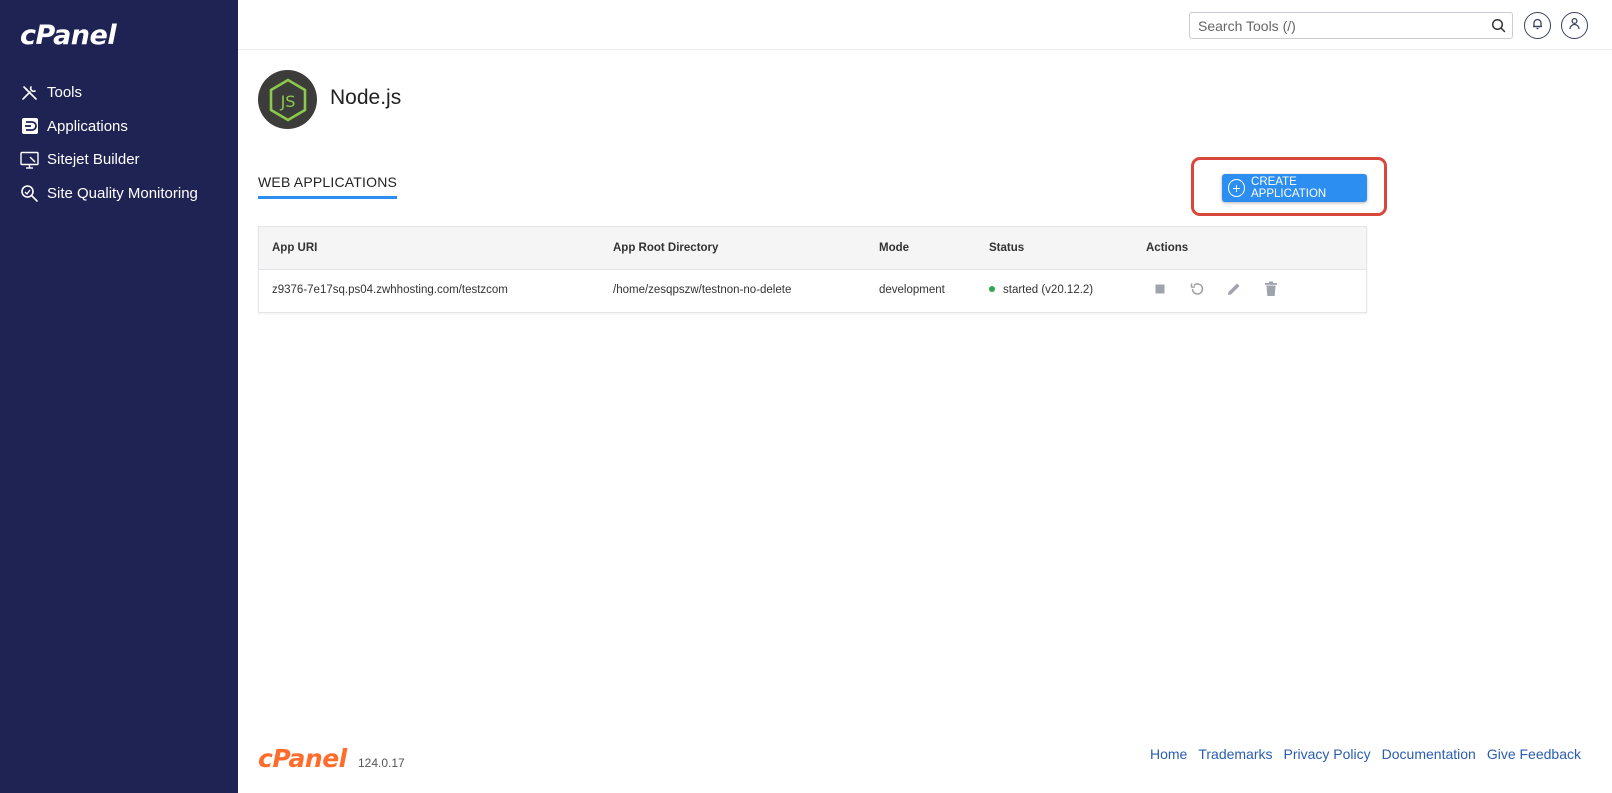 The image size is (1612, 793). I want to click on search-input, so click(1343, 25).